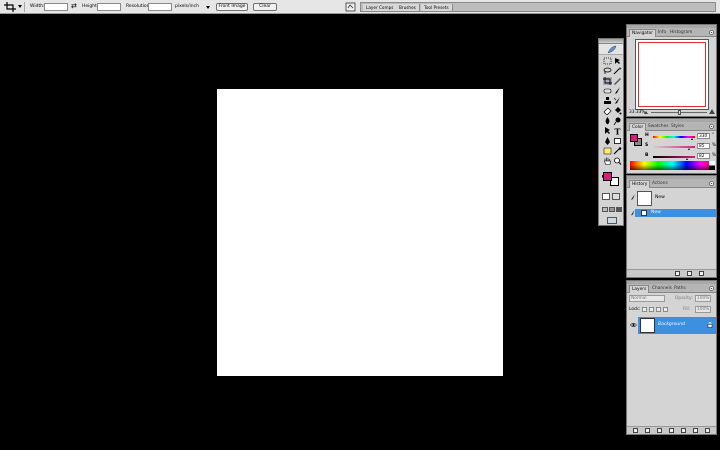 The height and width of the screenshot is (450, 720). I want to click on tab-layers: Layers, so click(639, 289).